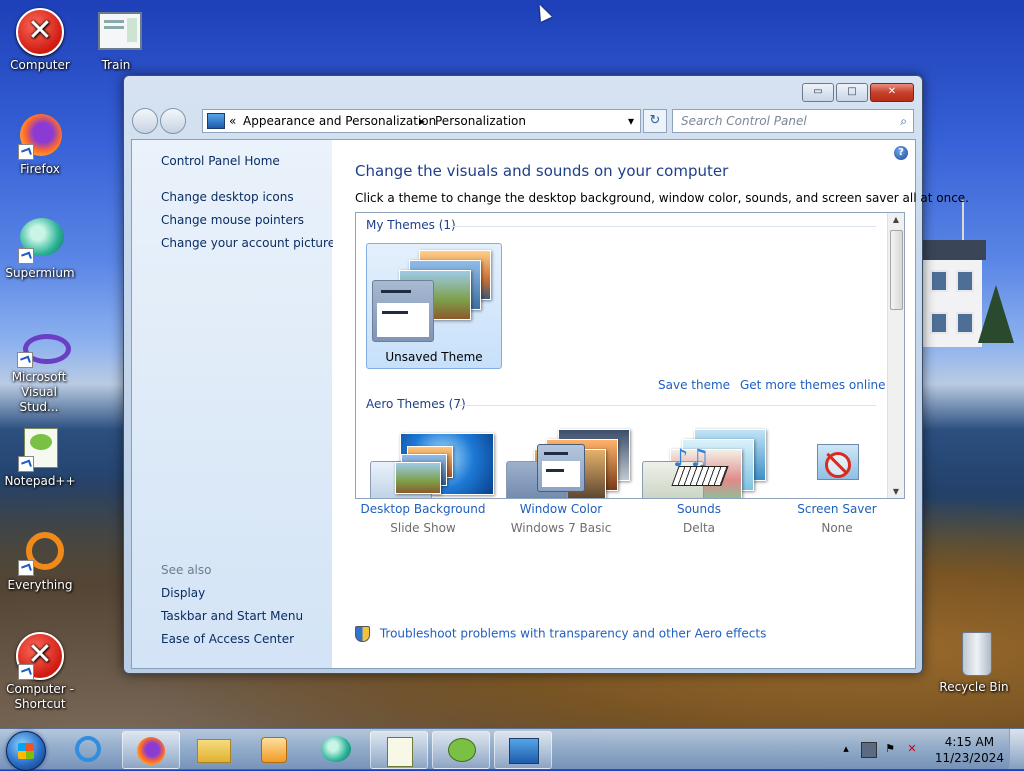  Describe the element at coordinates (40, 136) in the screenshot. I see `firefox-icon` at that location.